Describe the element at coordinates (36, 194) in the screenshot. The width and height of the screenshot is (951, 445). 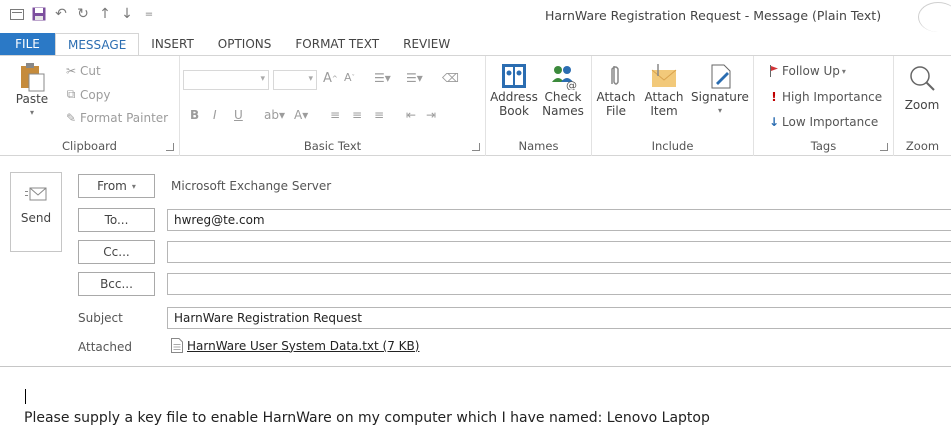
I see `send-envelope-icon` at that location.